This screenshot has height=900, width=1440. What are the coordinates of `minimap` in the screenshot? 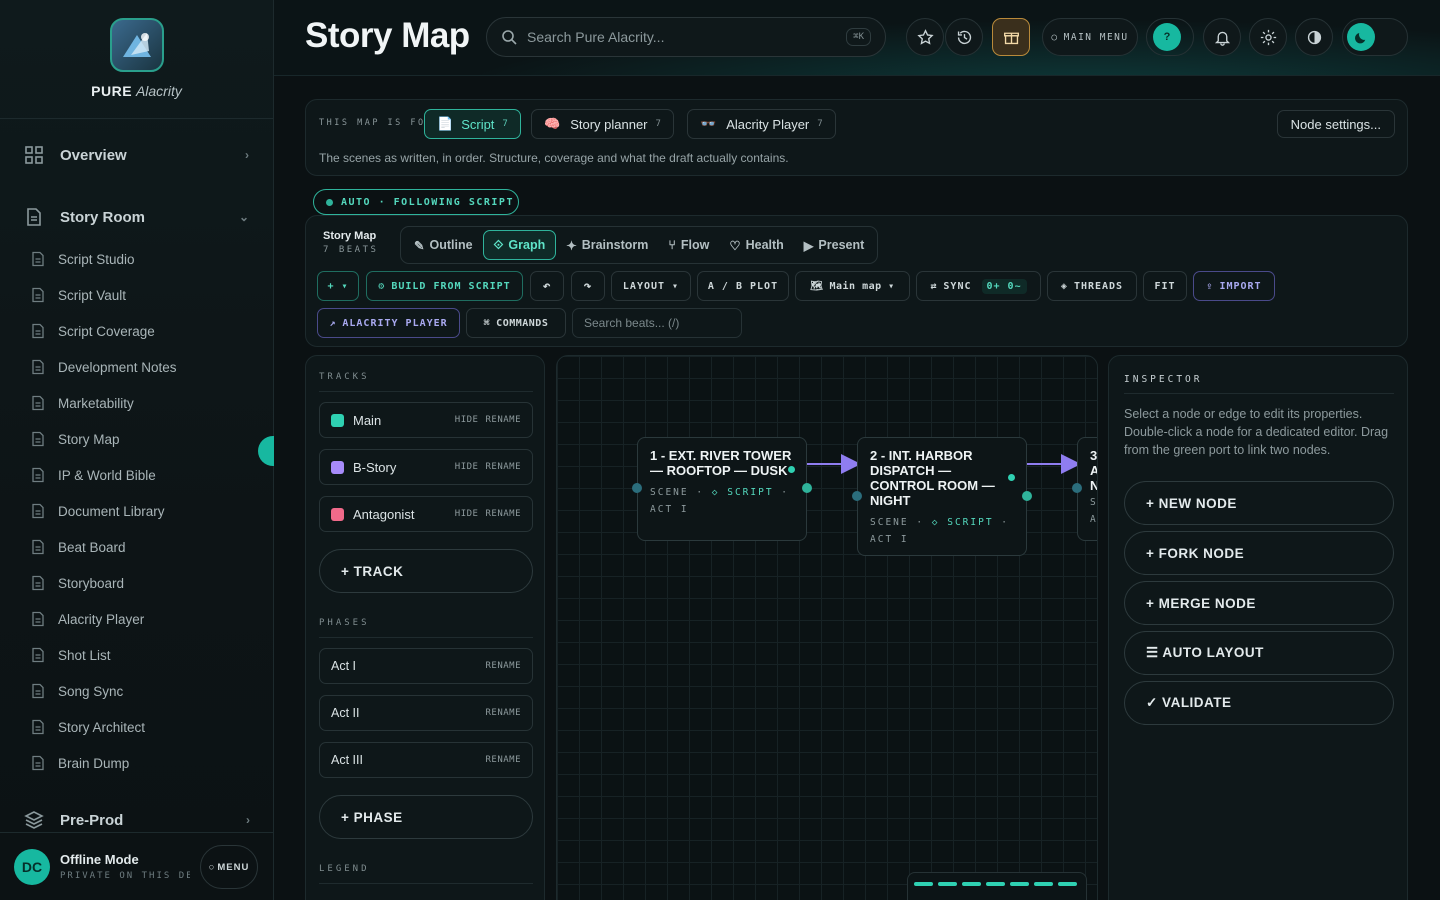 It's located at (997, 886).